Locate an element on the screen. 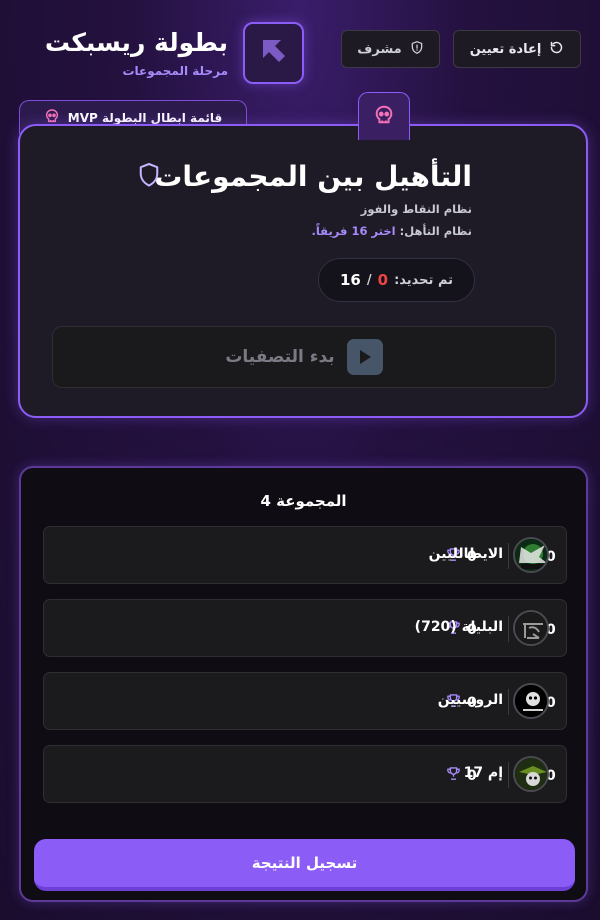 The image size is (600, 920). team-row: 0 0 إم 17 is located at coordinates (305, 774).